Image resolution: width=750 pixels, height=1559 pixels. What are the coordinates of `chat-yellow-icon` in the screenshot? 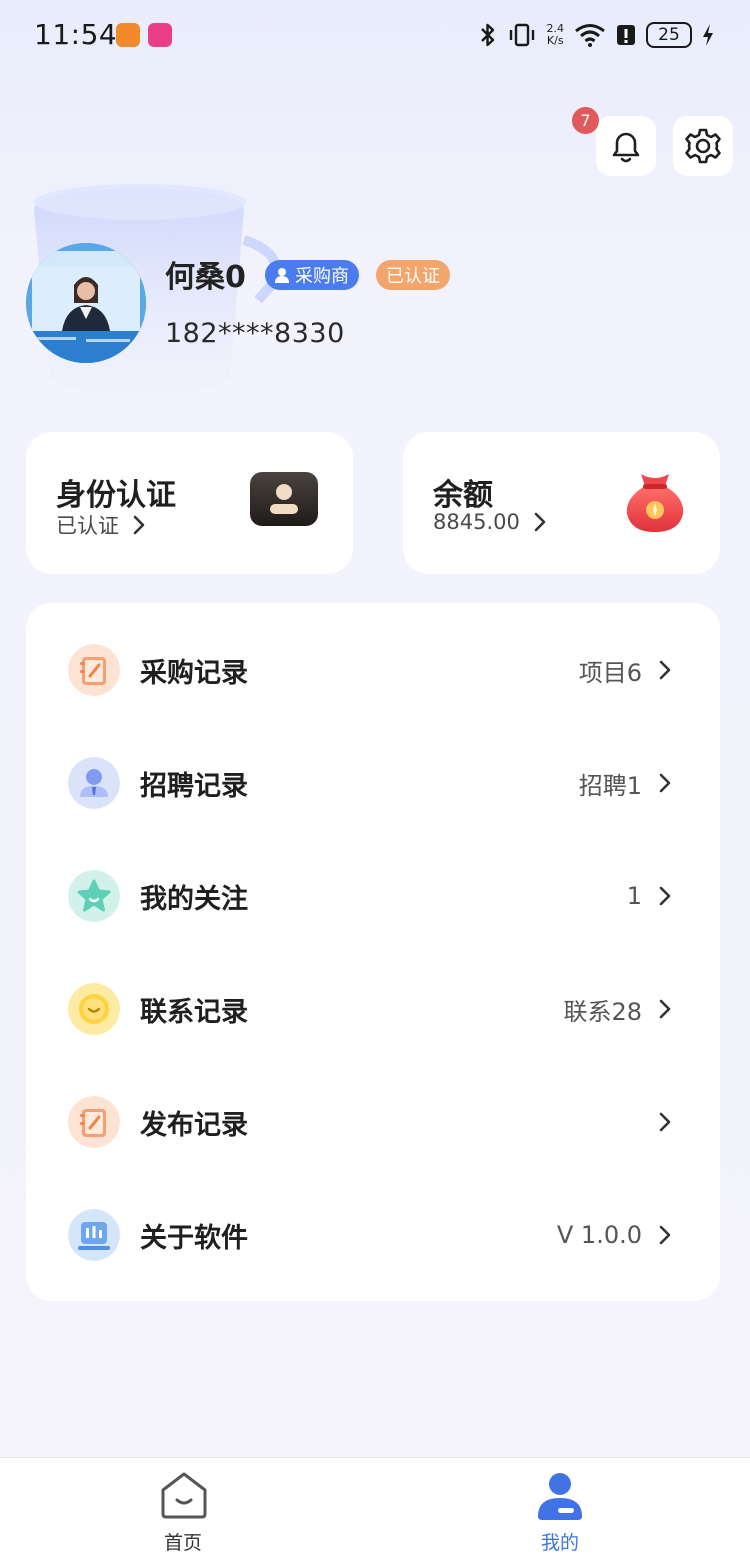 It's located at (94, 1009).